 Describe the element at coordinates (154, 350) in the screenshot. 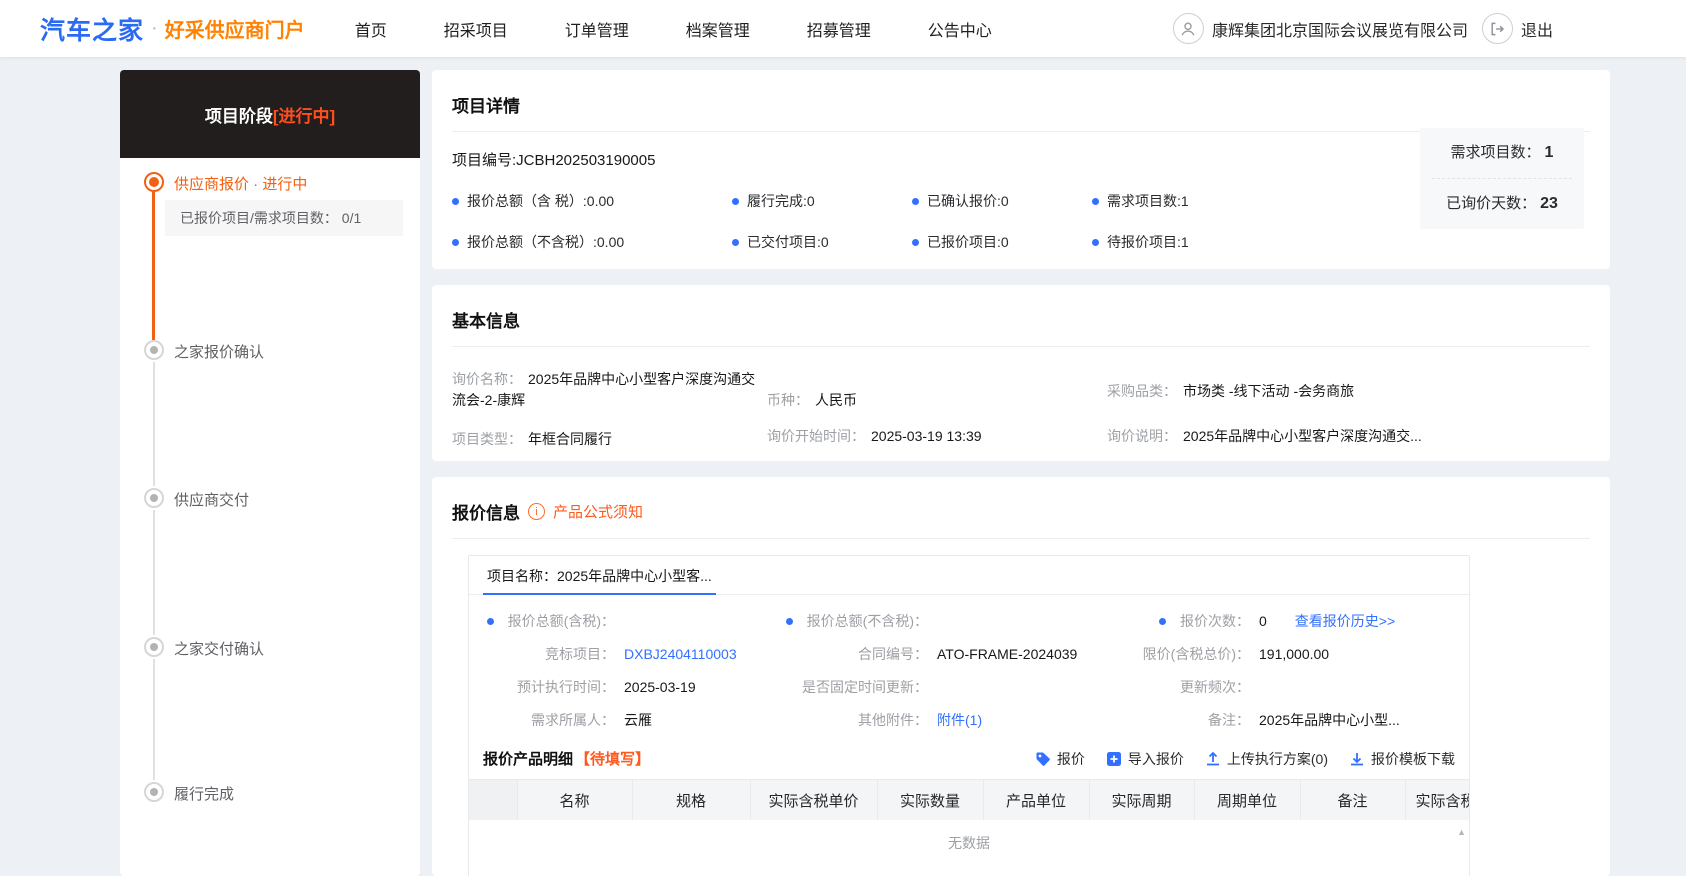

I see `step-indicator-home-quote-confirm-icon` at that location.